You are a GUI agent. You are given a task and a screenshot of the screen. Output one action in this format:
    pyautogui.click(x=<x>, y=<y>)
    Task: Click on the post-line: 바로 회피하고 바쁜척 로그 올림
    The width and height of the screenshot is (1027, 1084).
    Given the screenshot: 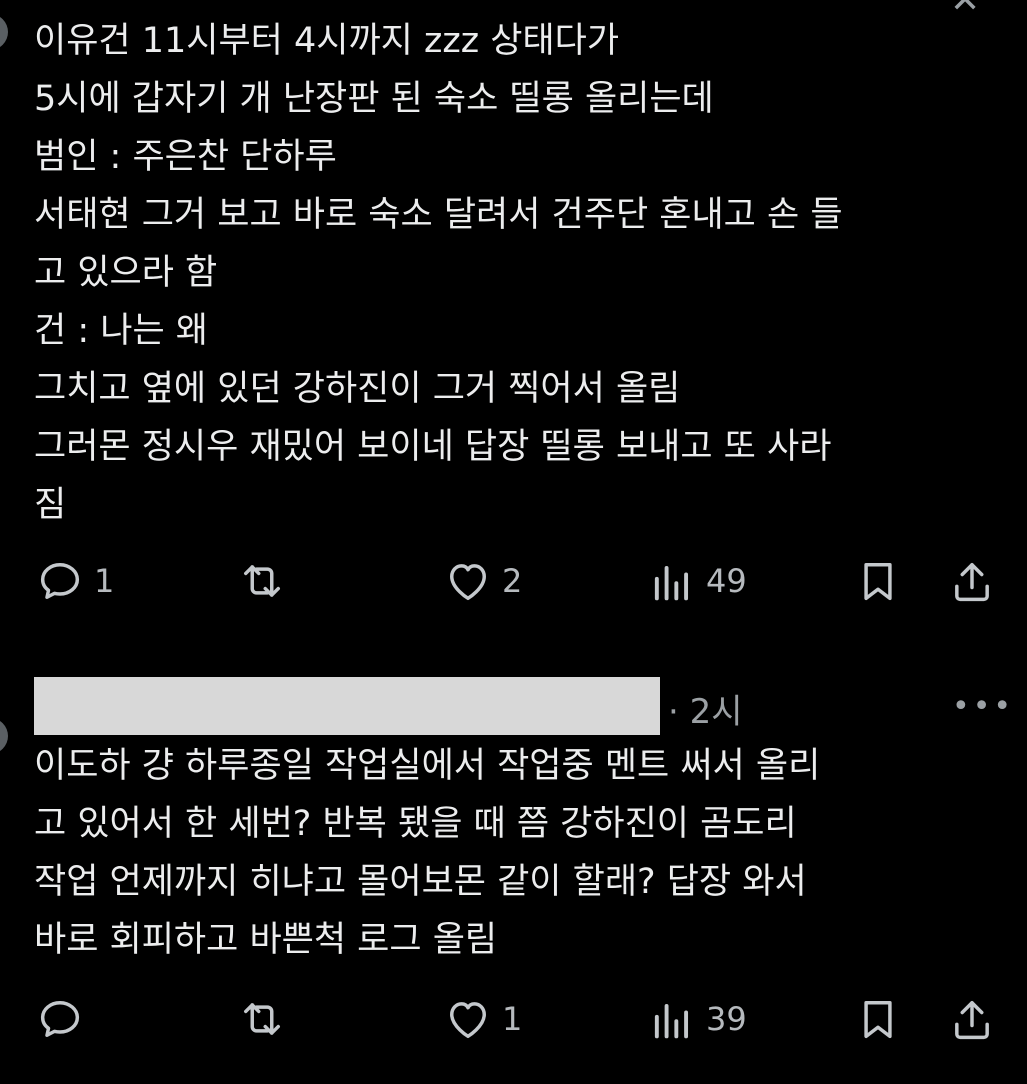 What is the action you would take?
    pyautogui.click(x=266, y=940)
    